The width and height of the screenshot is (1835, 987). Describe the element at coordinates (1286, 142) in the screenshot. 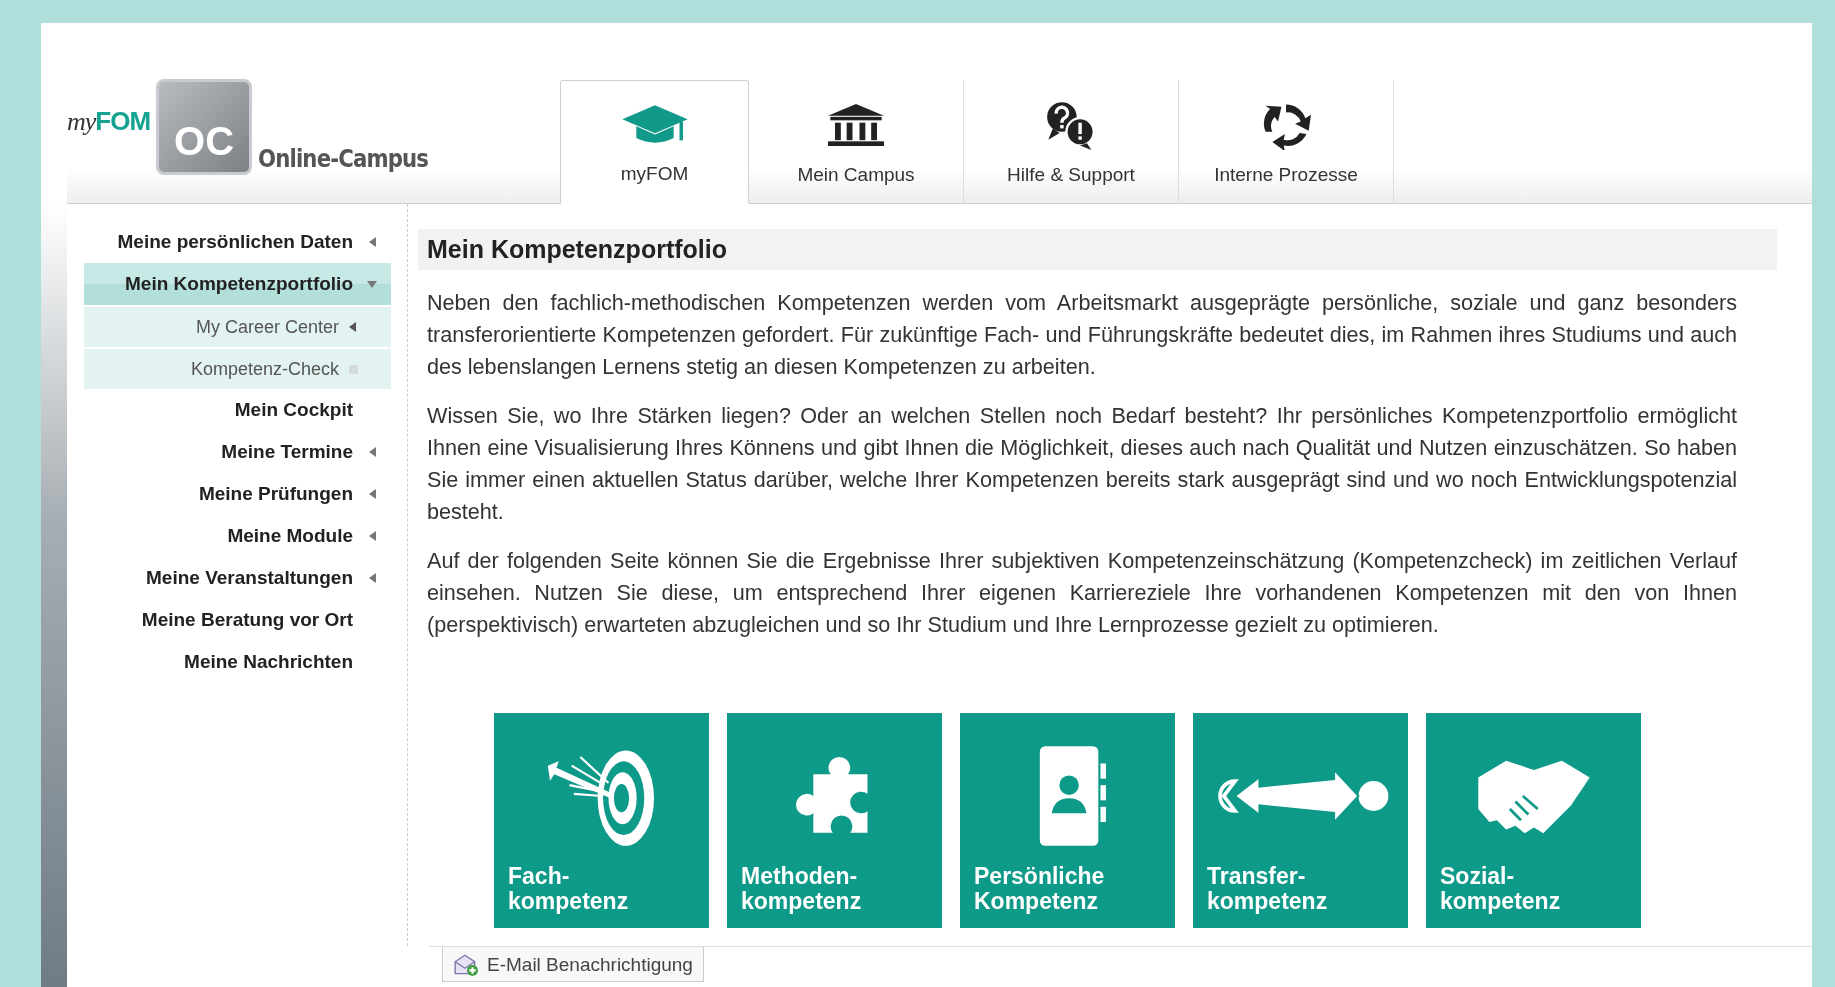

I see `nav-tab: Interne Prozesse` at that location.